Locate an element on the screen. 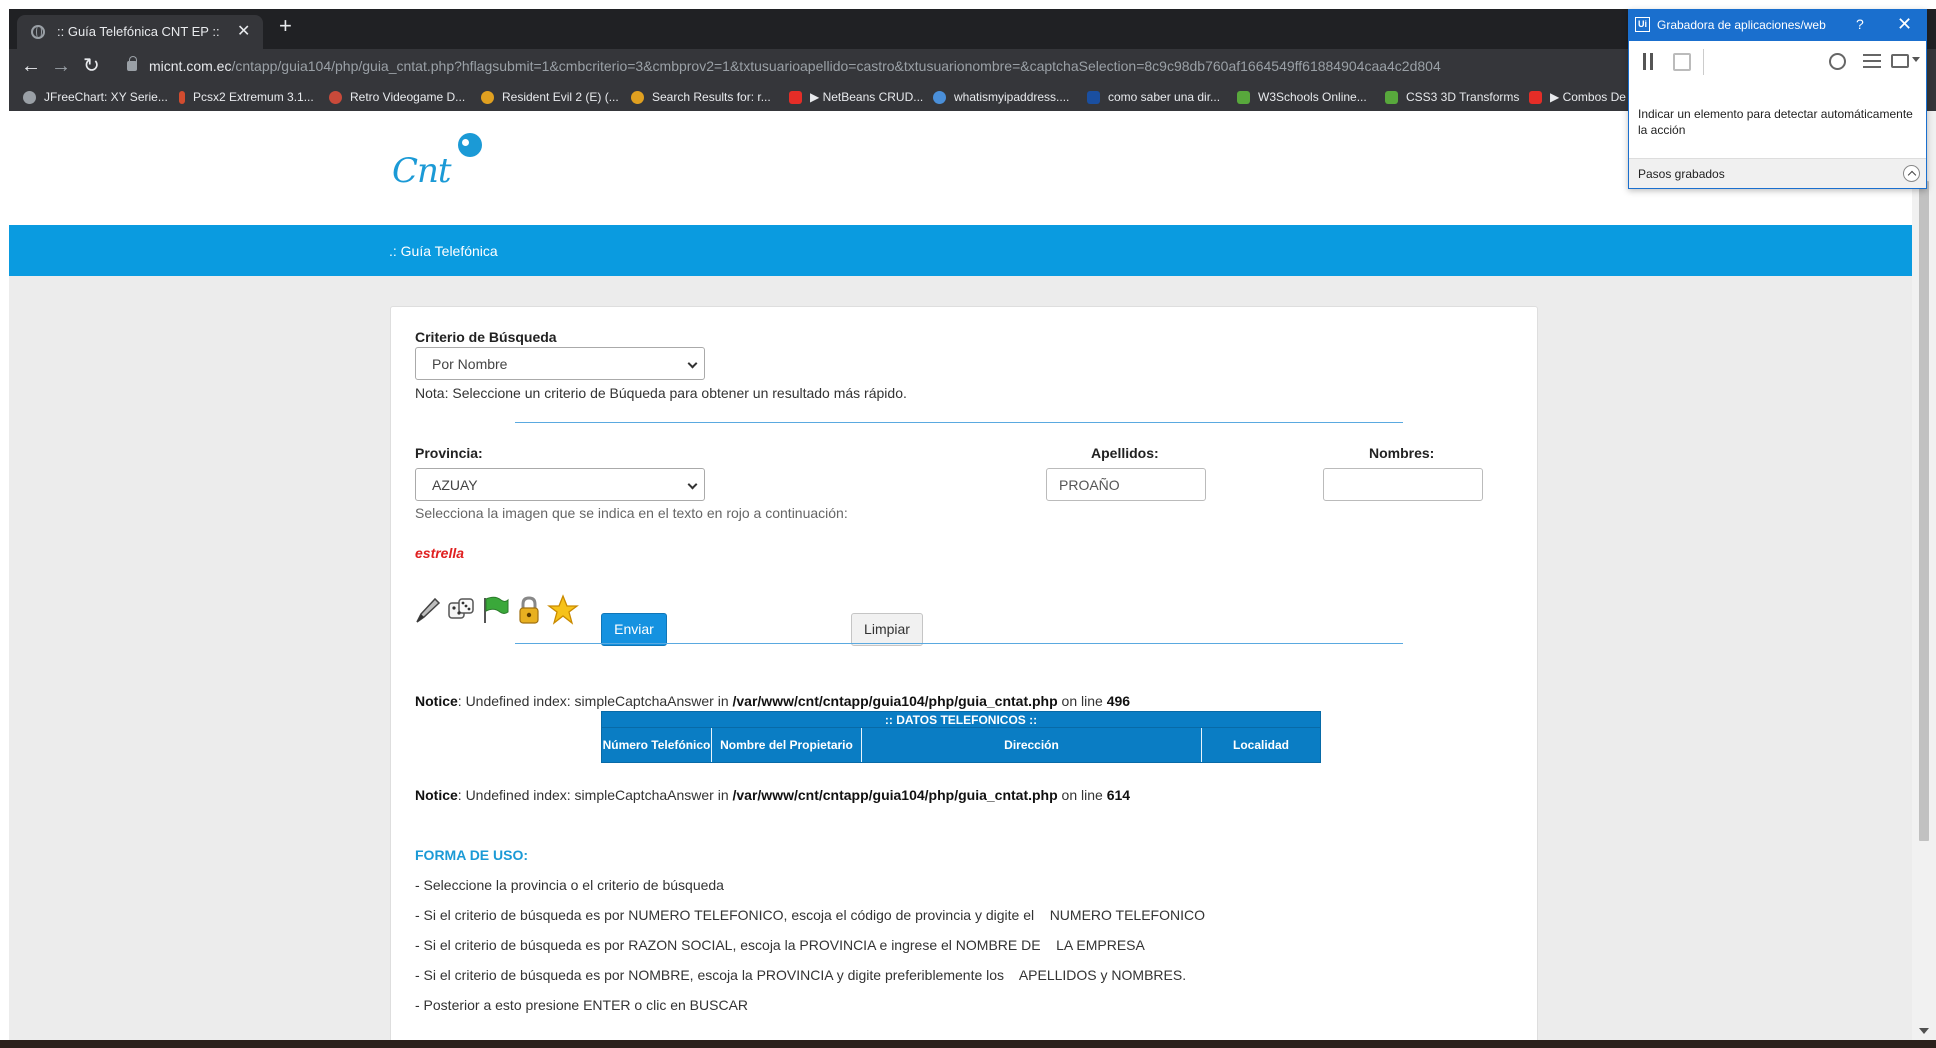  bookmark-item: CSS3 3D Transforms is located at coordinates (1452, 97).